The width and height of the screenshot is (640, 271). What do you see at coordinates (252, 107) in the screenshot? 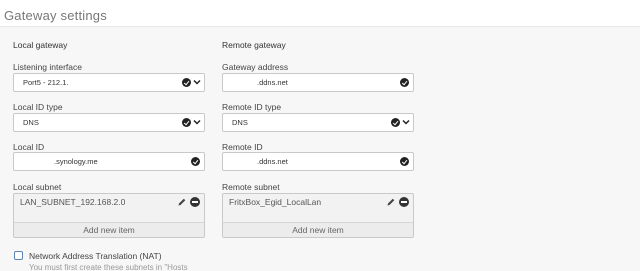
I see `remote-id-type-label: Remote ID type` at bounding box center [252, 107].